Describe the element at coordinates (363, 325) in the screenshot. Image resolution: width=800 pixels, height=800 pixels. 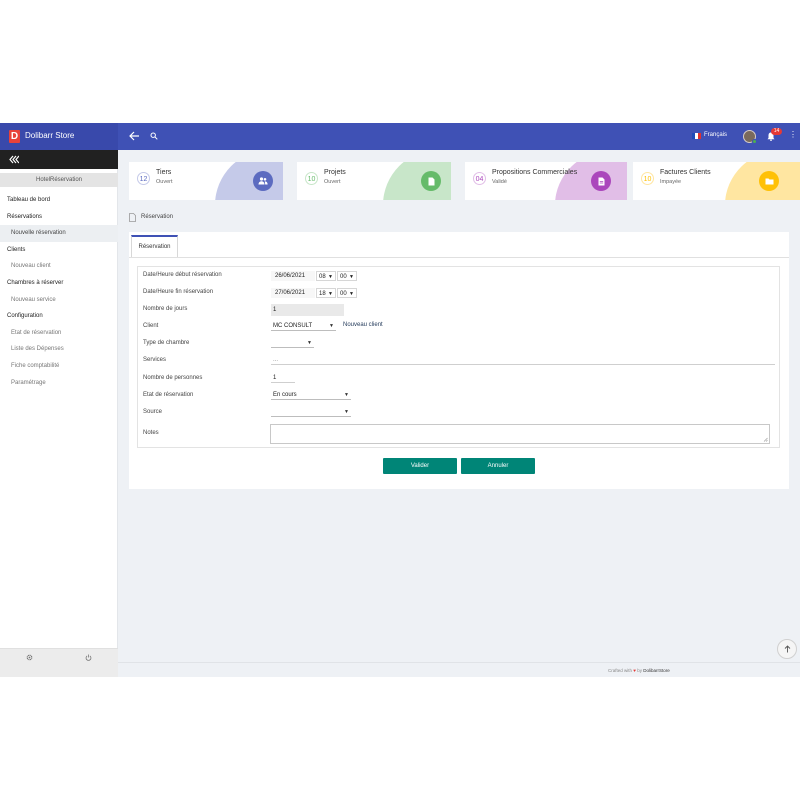
I see `new-client-link: Nouveau client` at that location.